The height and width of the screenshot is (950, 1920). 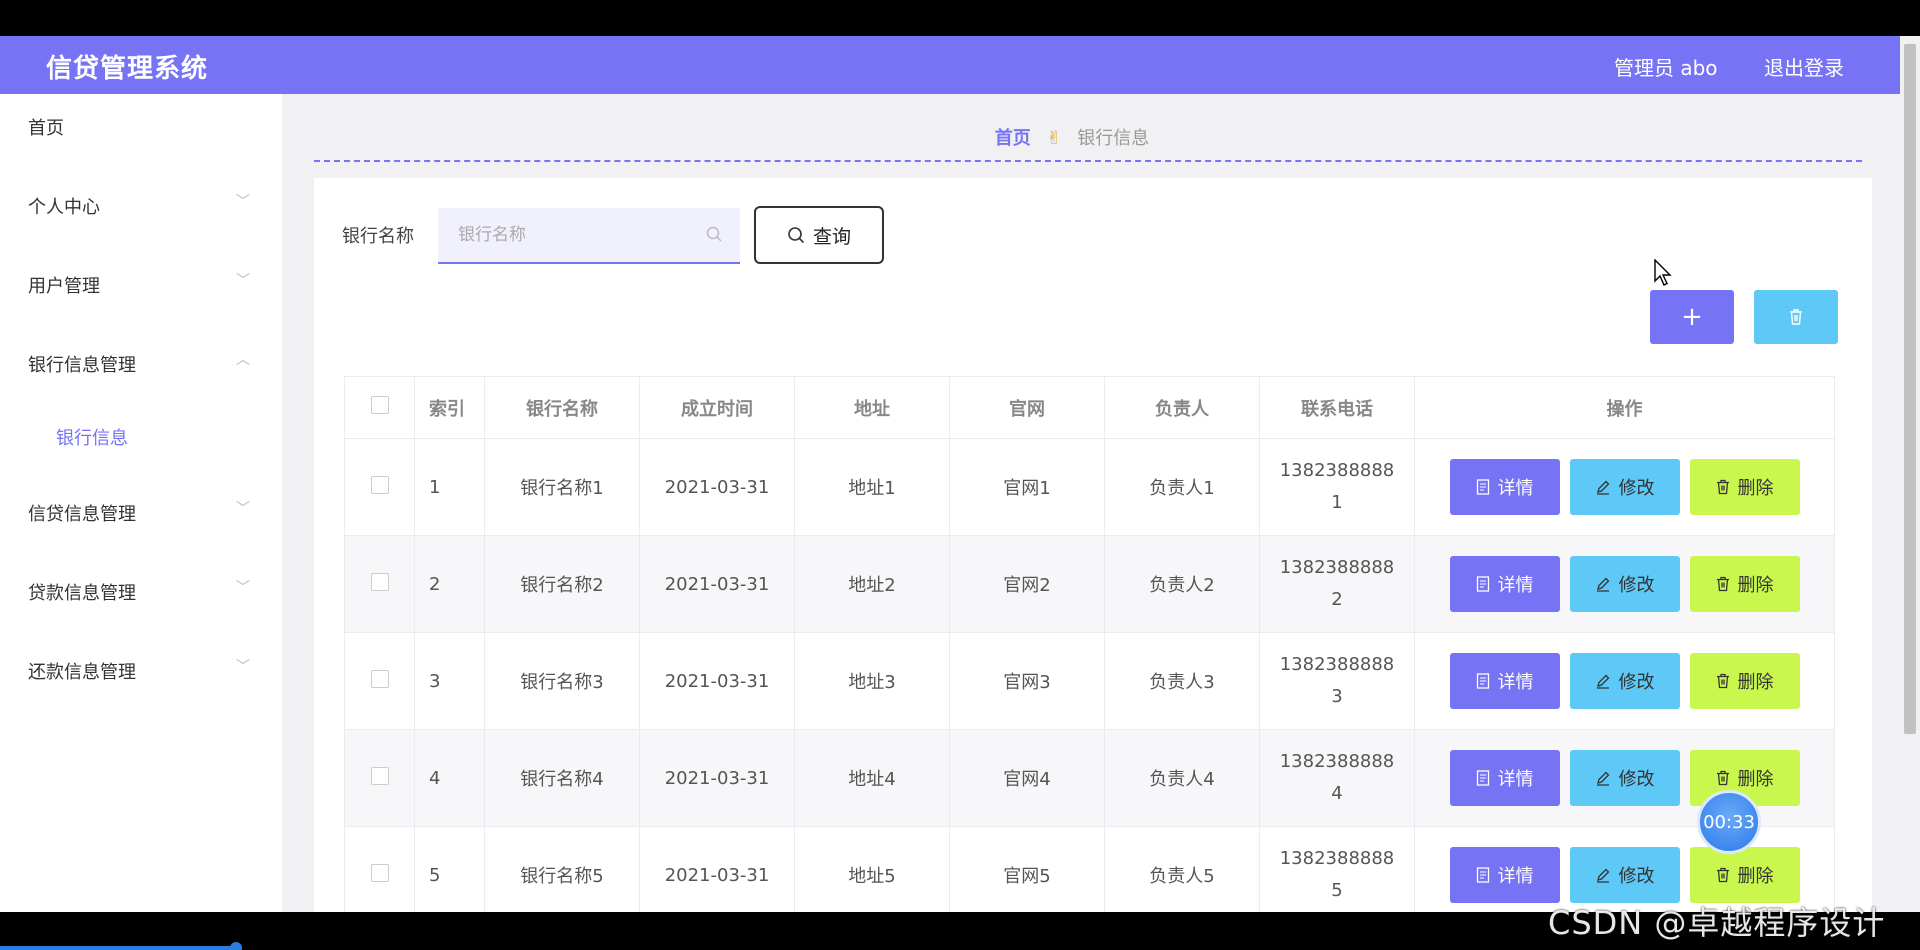 What do you see at coordinates (1013, 138) in the screenshot?
I see `breadcrumb-home: 首页` at bounding box center [1013, 138].